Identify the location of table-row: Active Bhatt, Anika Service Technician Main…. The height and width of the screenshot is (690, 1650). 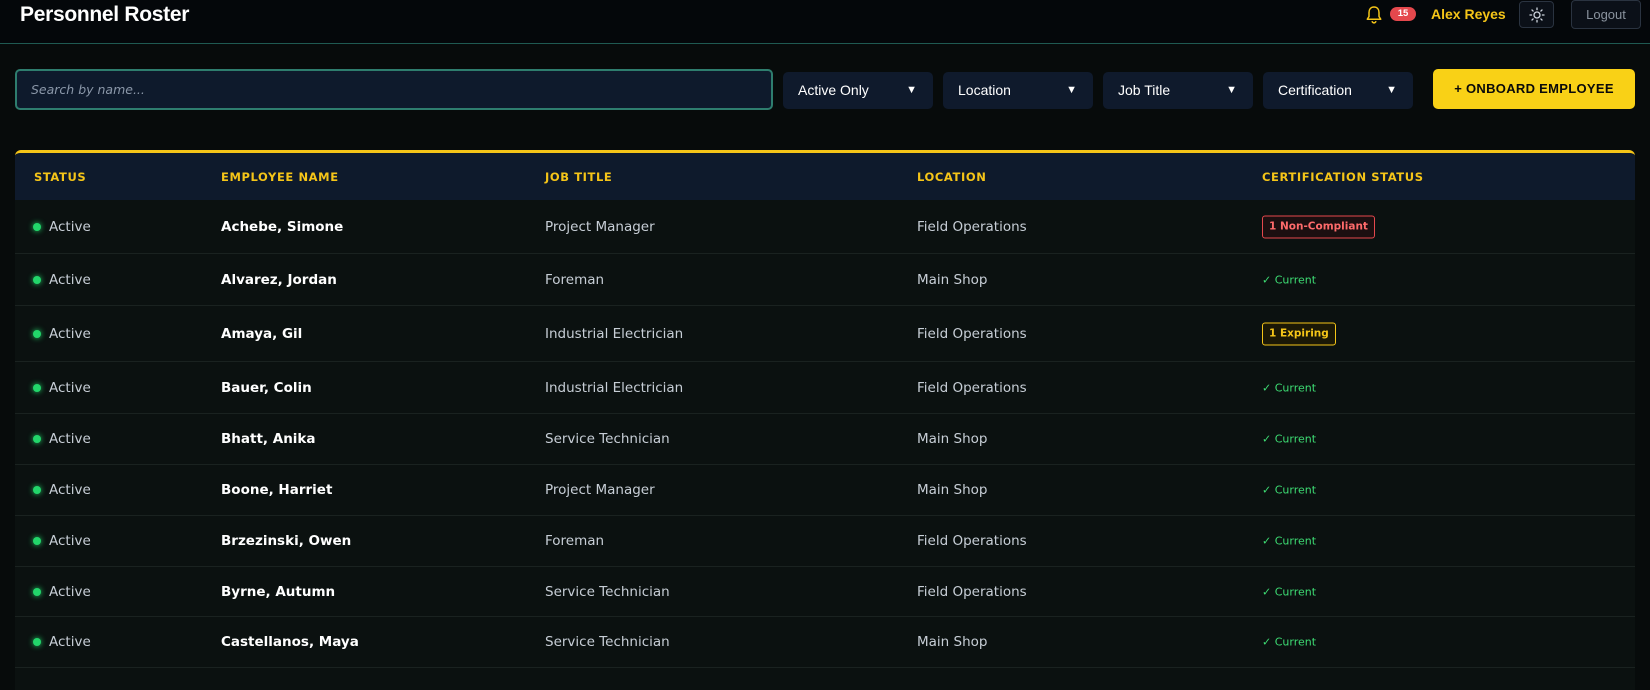
(825, 439).